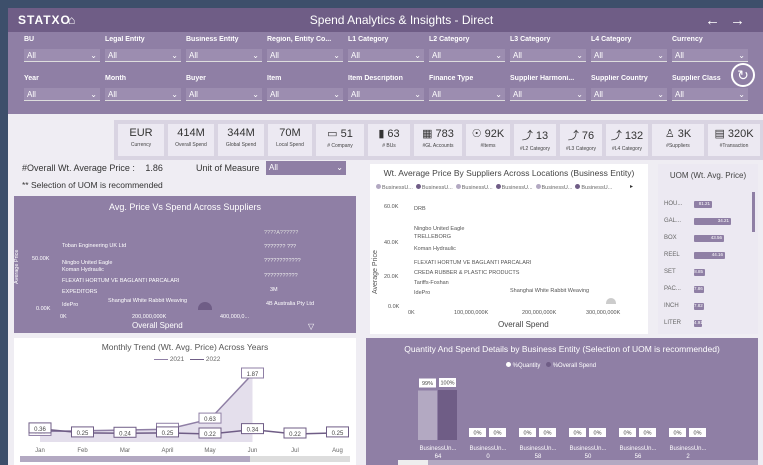 The height and width of the screenshot is (465, 763). I want to click on filter-bu: BU All ⌄, so click(62, 49).